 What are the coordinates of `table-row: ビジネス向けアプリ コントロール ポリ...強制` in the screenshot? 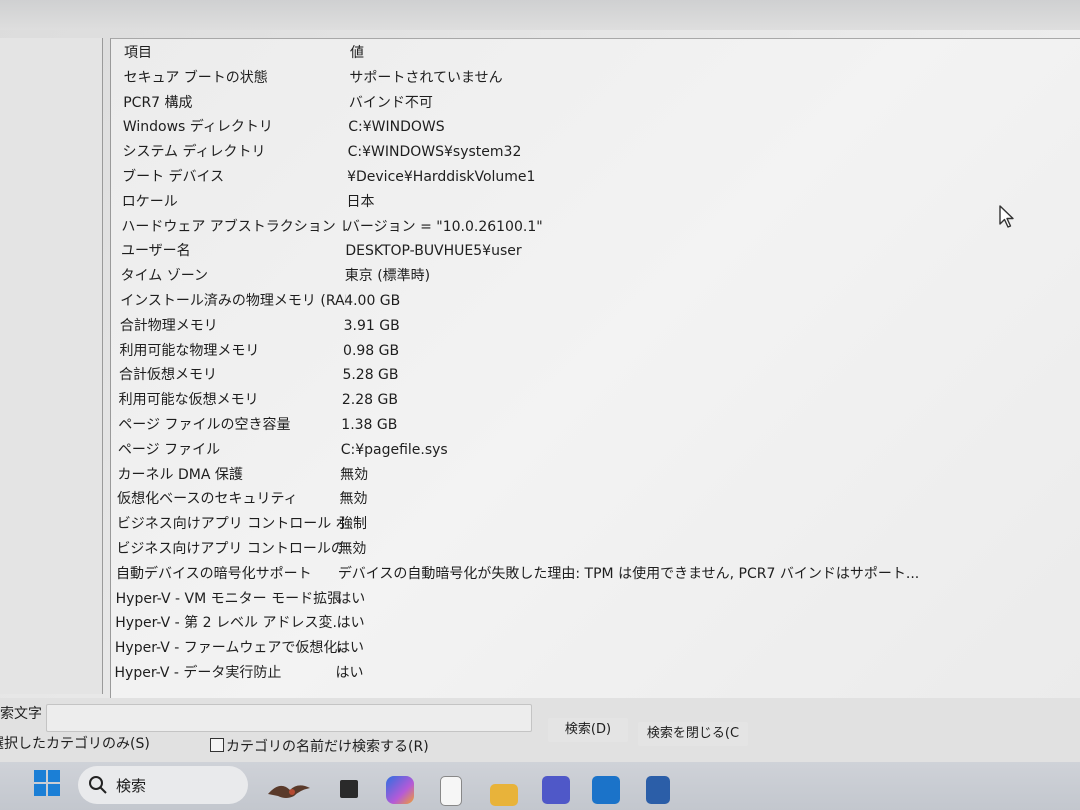 It's located at (584, 524).